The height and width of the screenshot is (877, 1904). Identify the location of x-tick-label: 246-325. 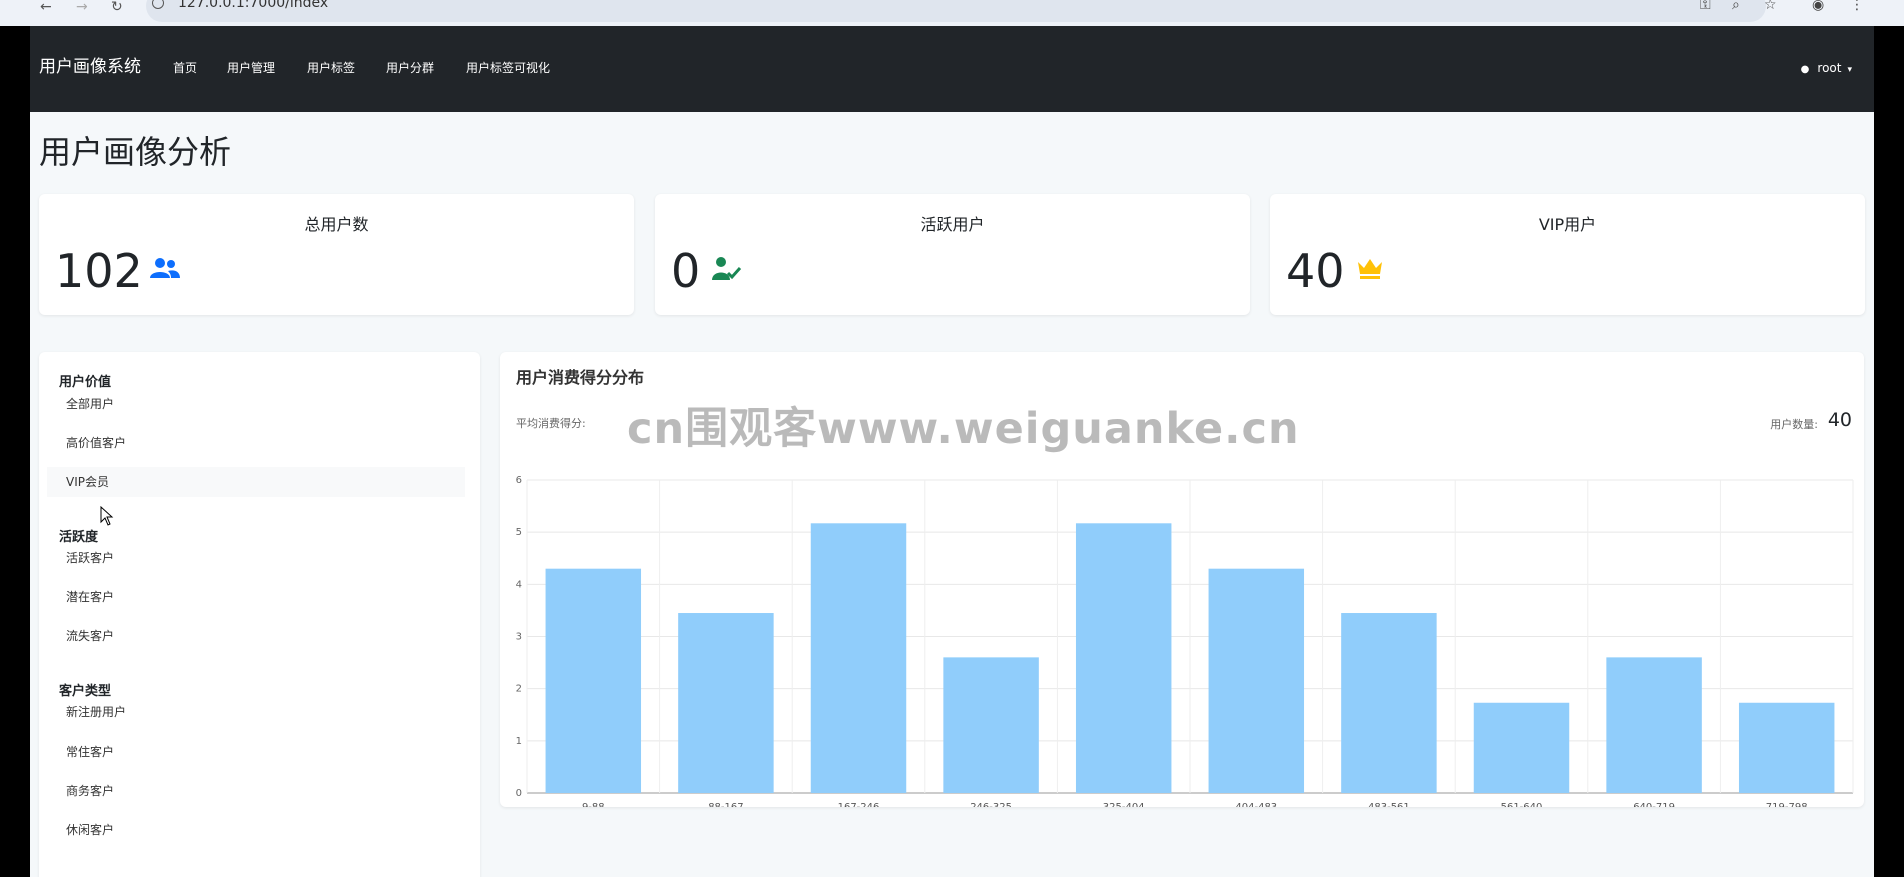
(991, 804).